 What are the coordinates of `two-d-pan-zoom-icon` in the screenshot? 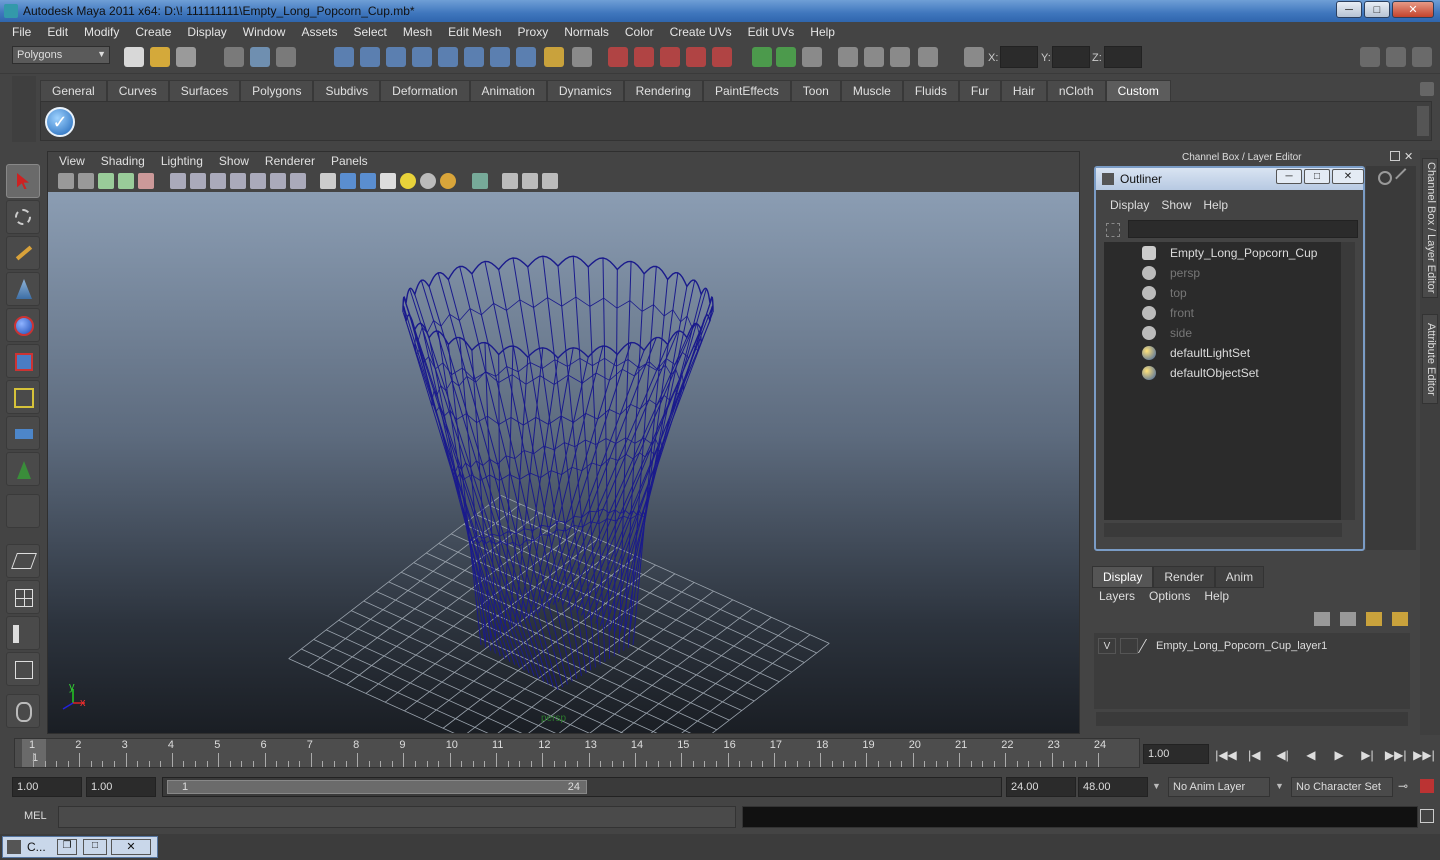 It's located at (146, 181).